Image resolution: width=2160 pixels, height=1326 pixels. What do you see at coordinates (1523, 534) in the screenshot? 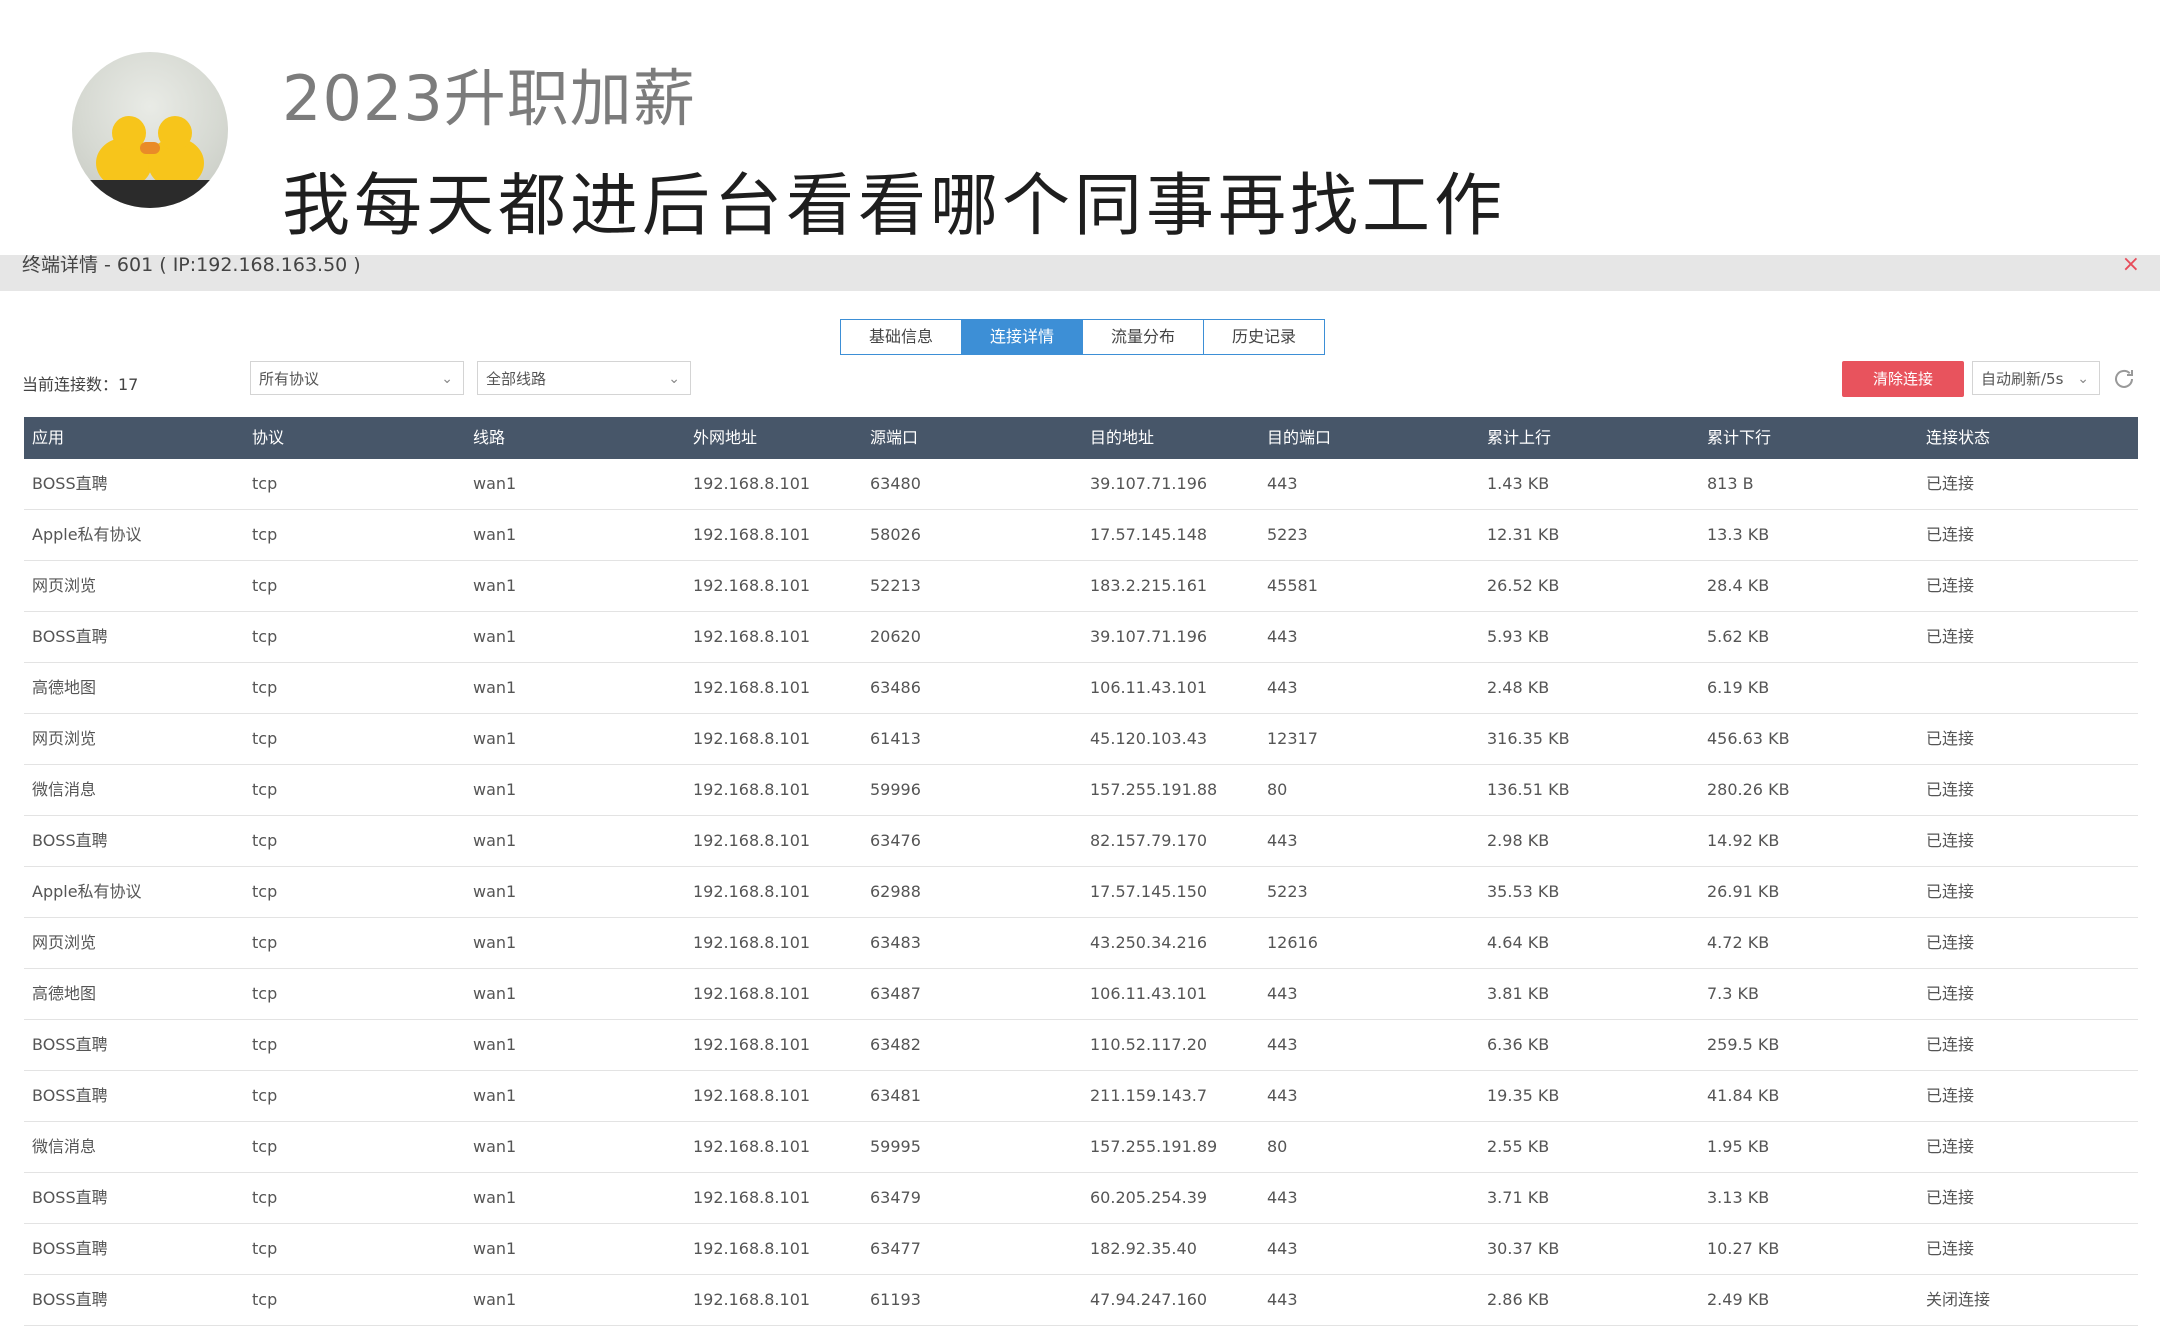
I see `cell-upload: 12.31 KB` at bounding box center [1523, 534].